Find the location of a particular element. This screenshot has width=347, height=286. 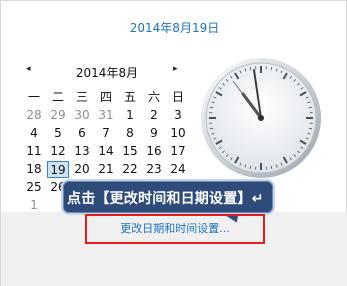

calendar-day: 12 is located at coordinates (58, 151).